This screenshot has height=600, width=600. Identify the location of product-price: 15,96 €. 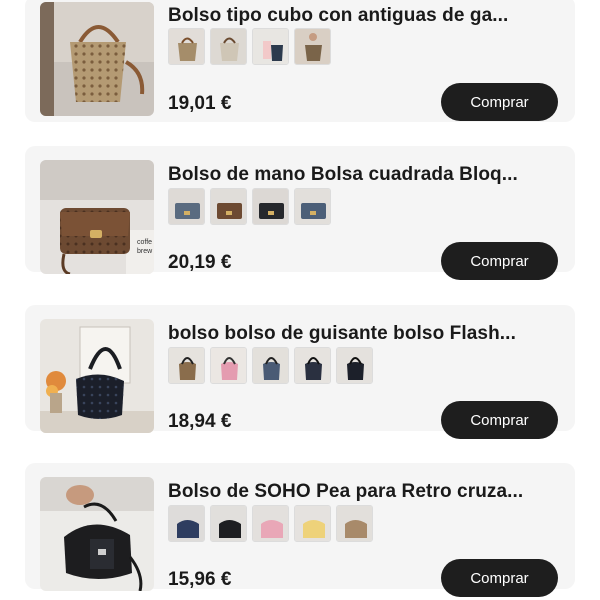
(200, 579).